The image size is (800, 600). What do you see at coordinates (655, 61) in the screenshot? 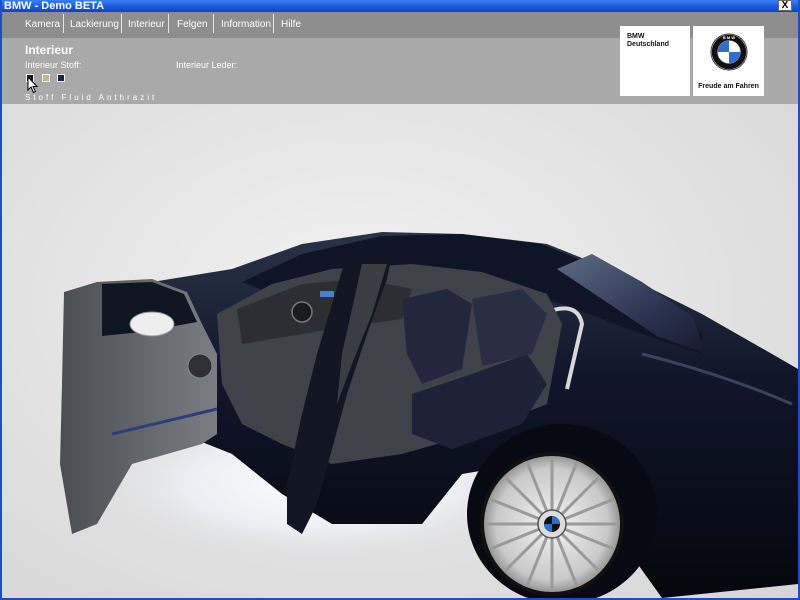
I see `bmw-deutschland-box: BMW Deutschland` at bounding box center [655, 61].